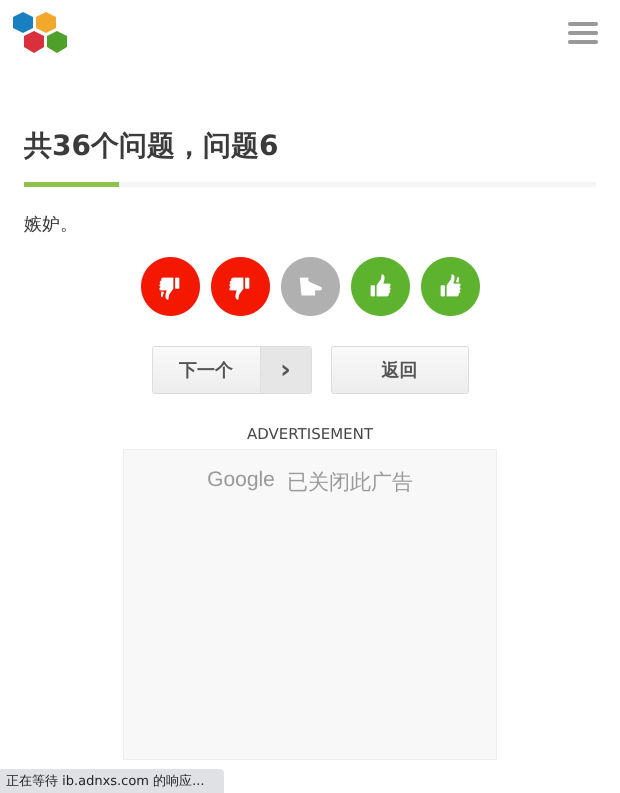 Image resolution: width=620 pixels, height=793 pixels. I want to click on question-counter: 共36个问题，问题6, so click(152, 146).